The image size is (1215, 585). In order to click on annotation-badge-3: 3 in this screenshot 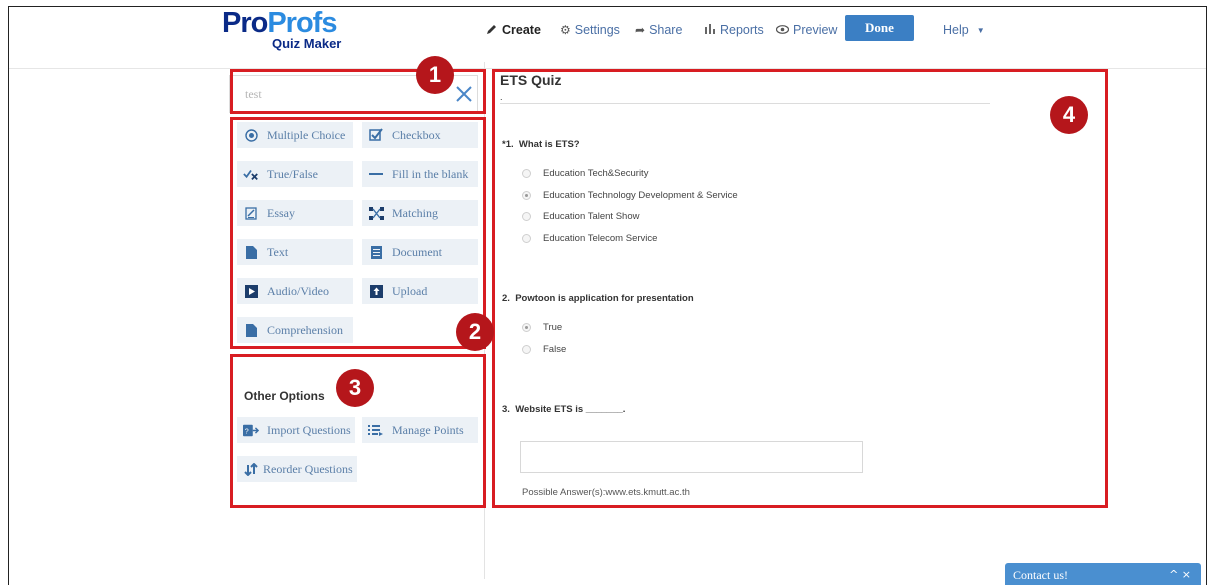, I will do `click(355, 388)`.